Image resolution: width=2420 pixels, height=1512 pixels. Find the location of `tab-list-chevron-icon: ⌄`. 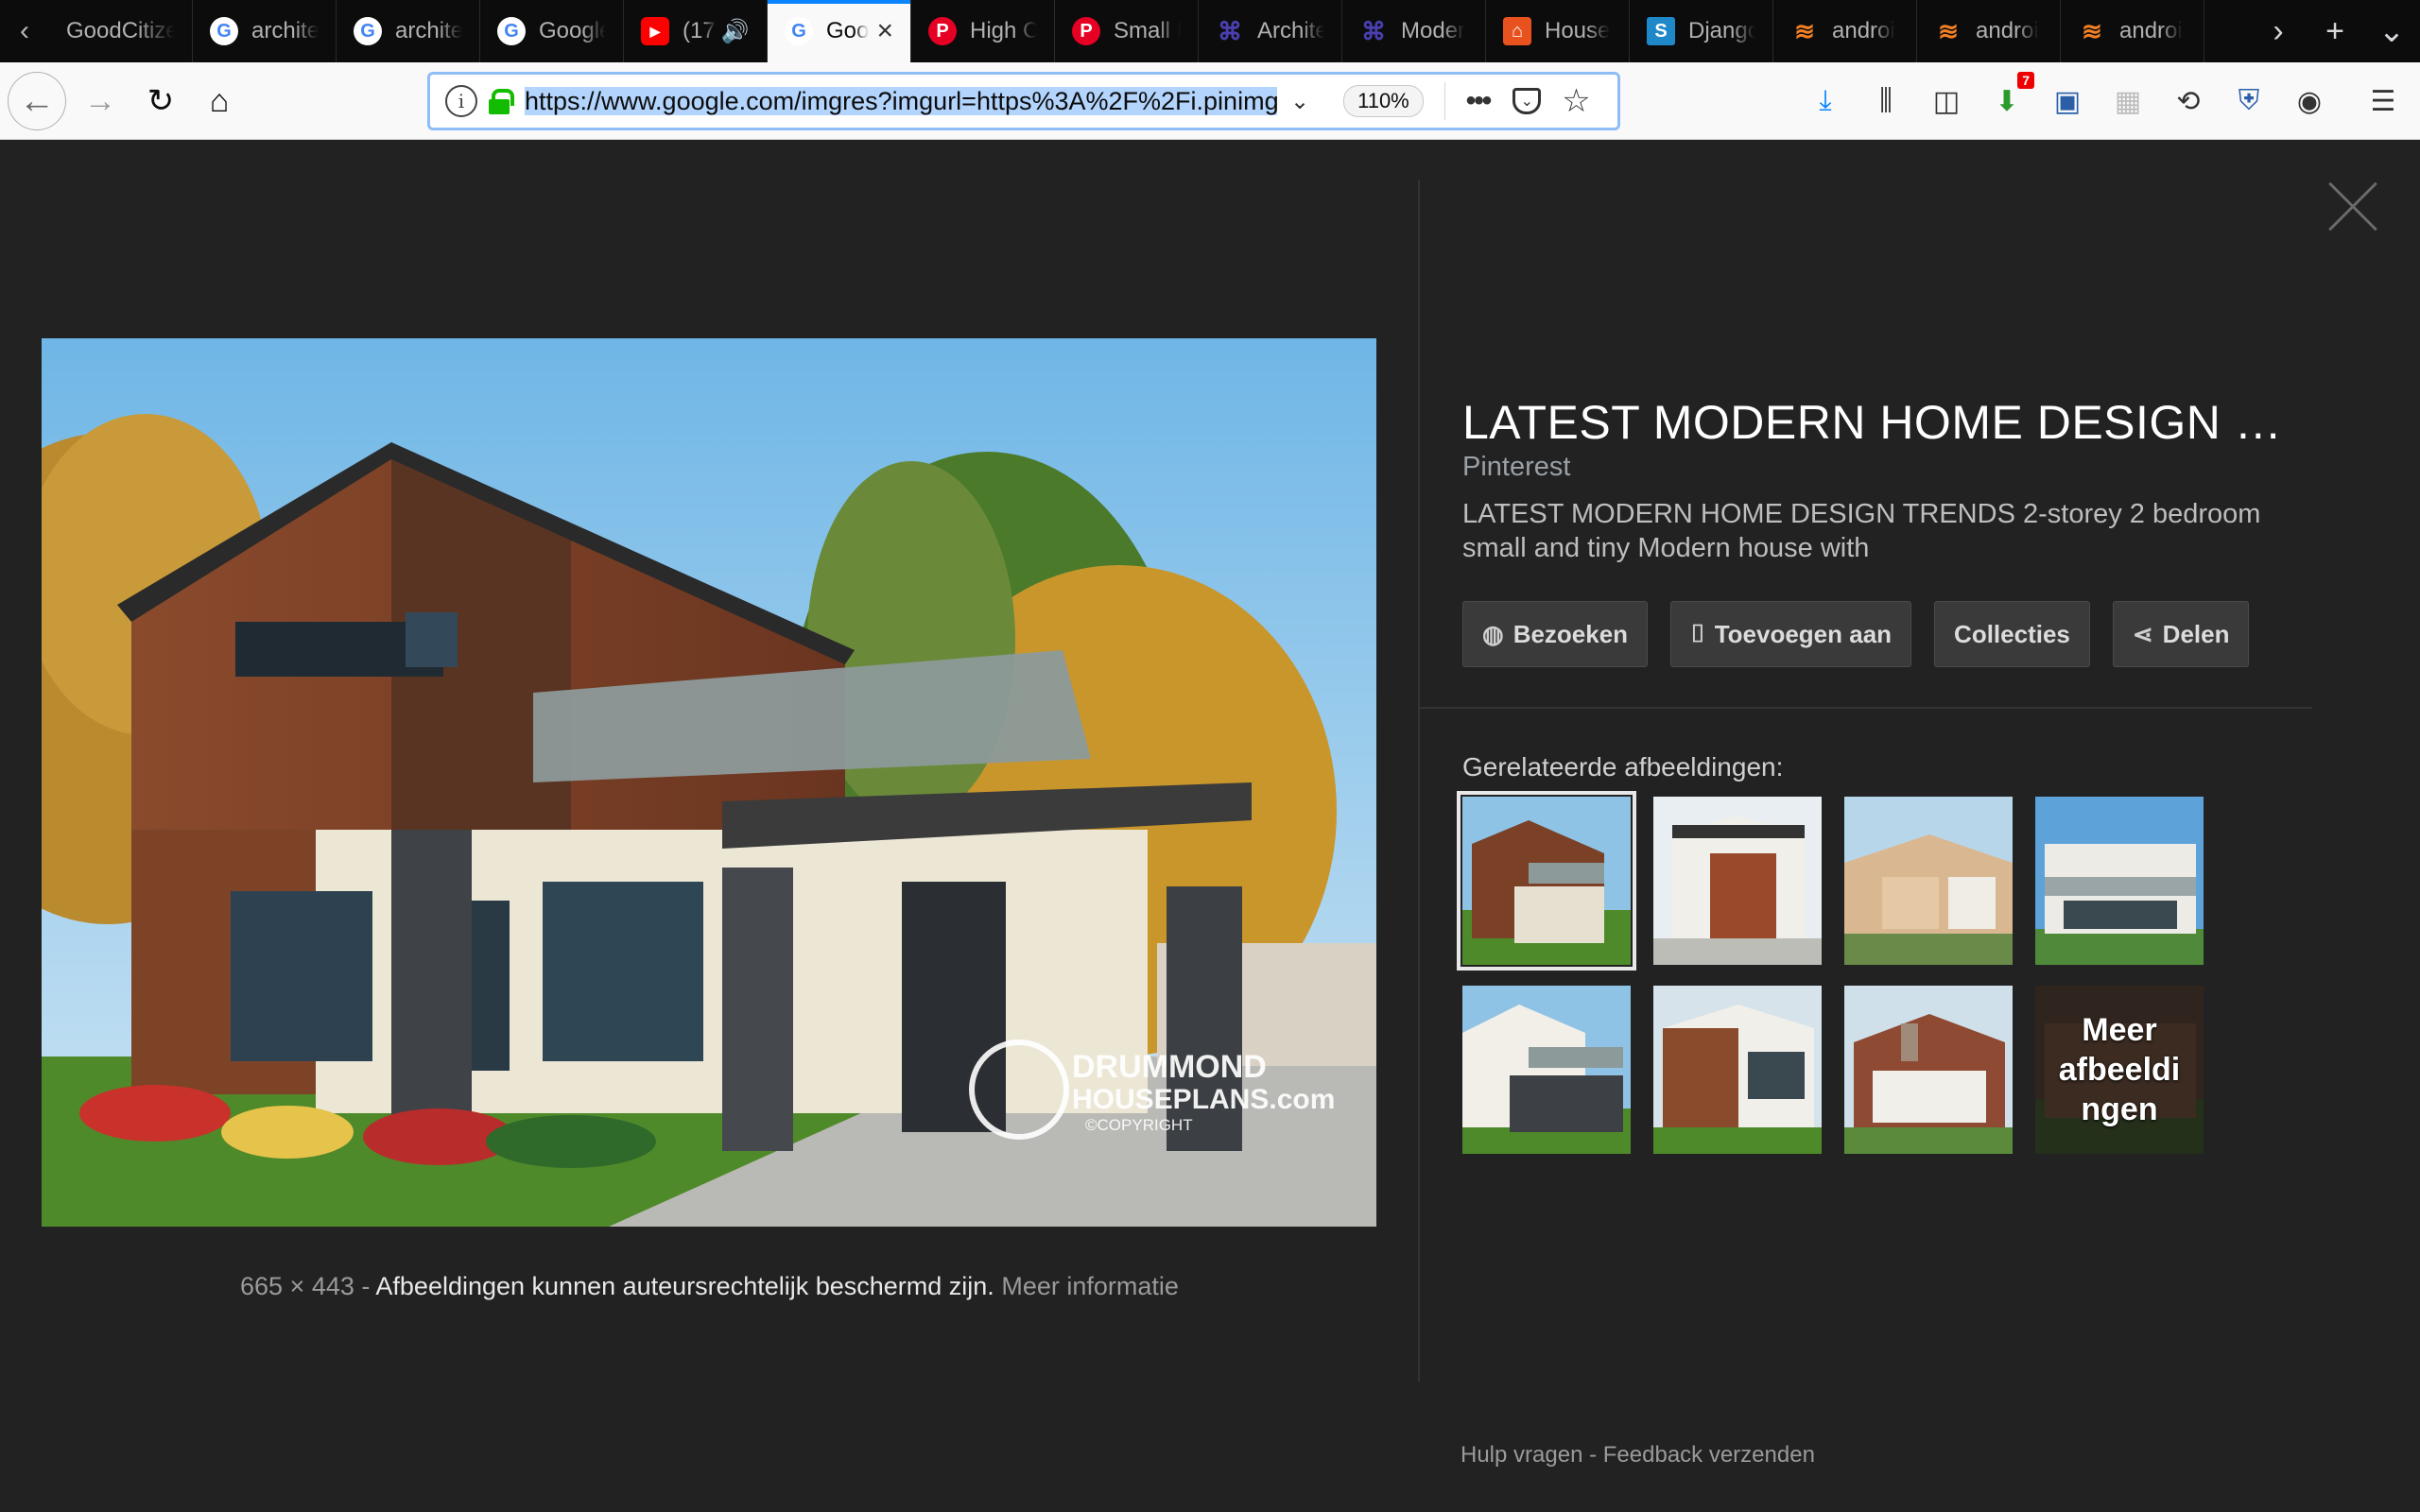

tab-list-chevron-icon: ⌄ is located at coordinates (2391, 31).